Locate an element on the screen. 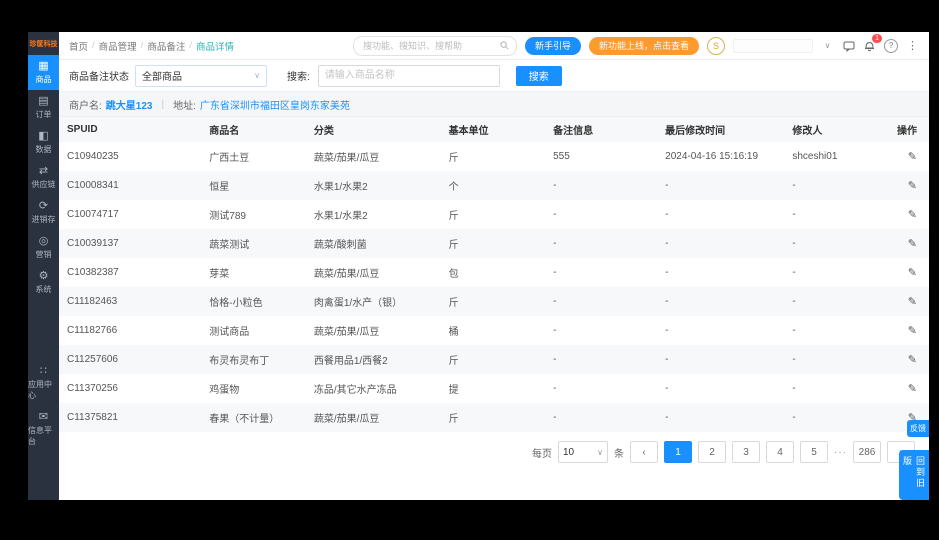 The height and width of the screenshot is (540, 939). breadcrumb-item: 商品详情 is located at coordinates (215, 46).